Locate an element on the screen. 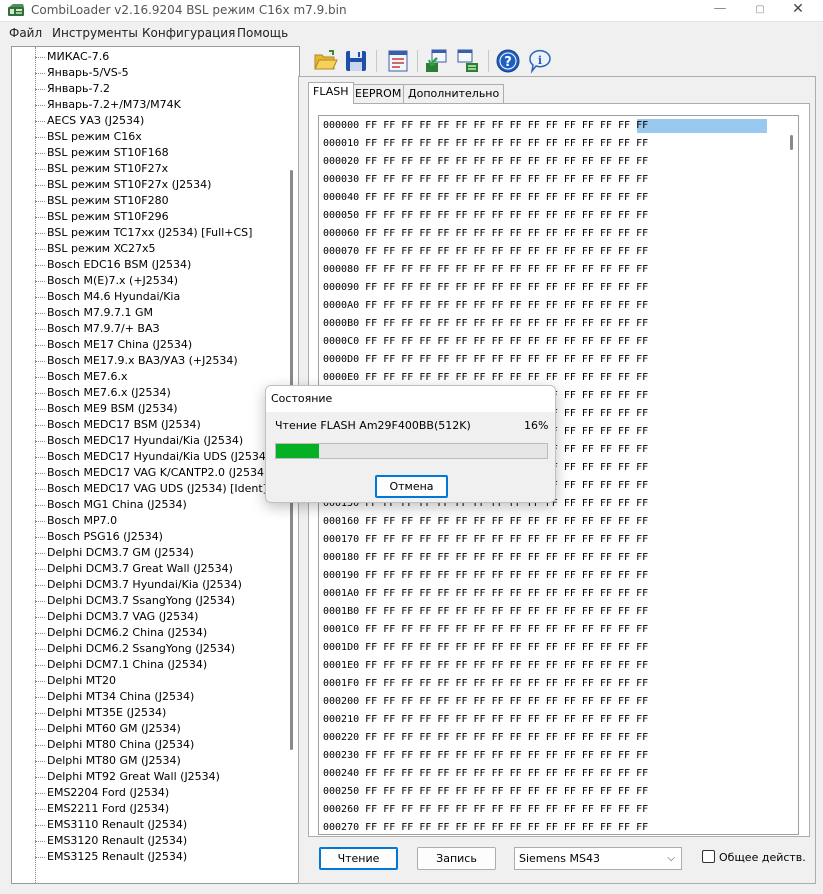 The height and width of the screenshot is (894, 823). cancel-button: Отмена is located at coordinates (411, 486).